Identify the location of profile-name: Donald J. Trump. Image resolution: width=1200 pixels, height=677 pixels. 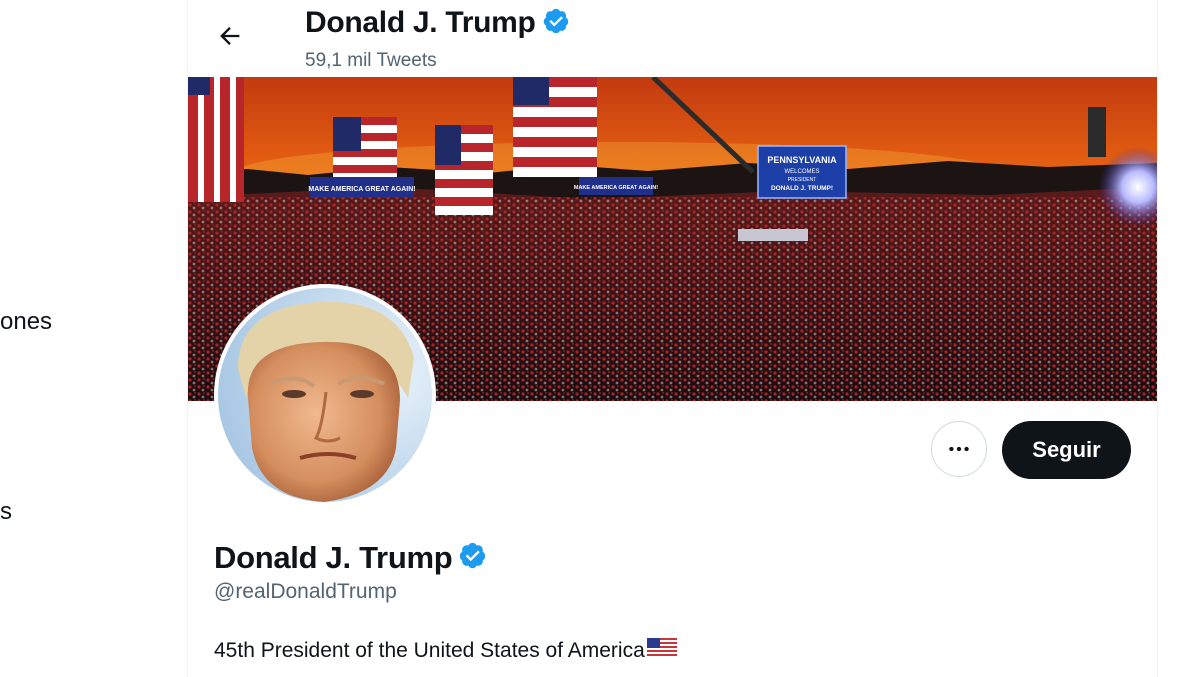
(333, 557).